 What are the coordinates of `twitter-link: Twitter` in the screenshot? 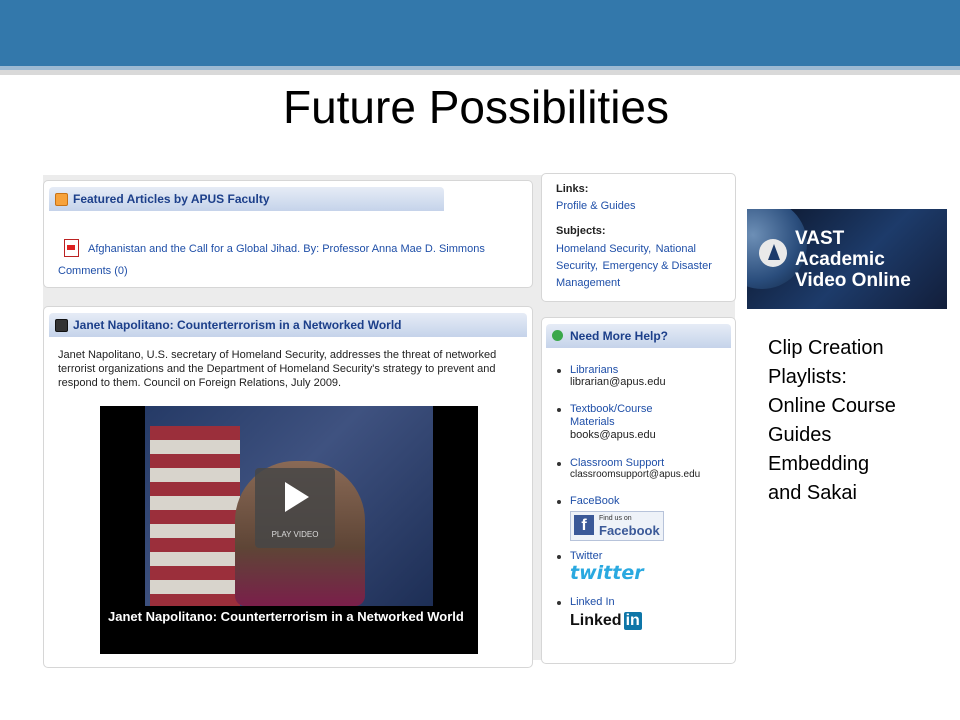 It's located at (648, 556).